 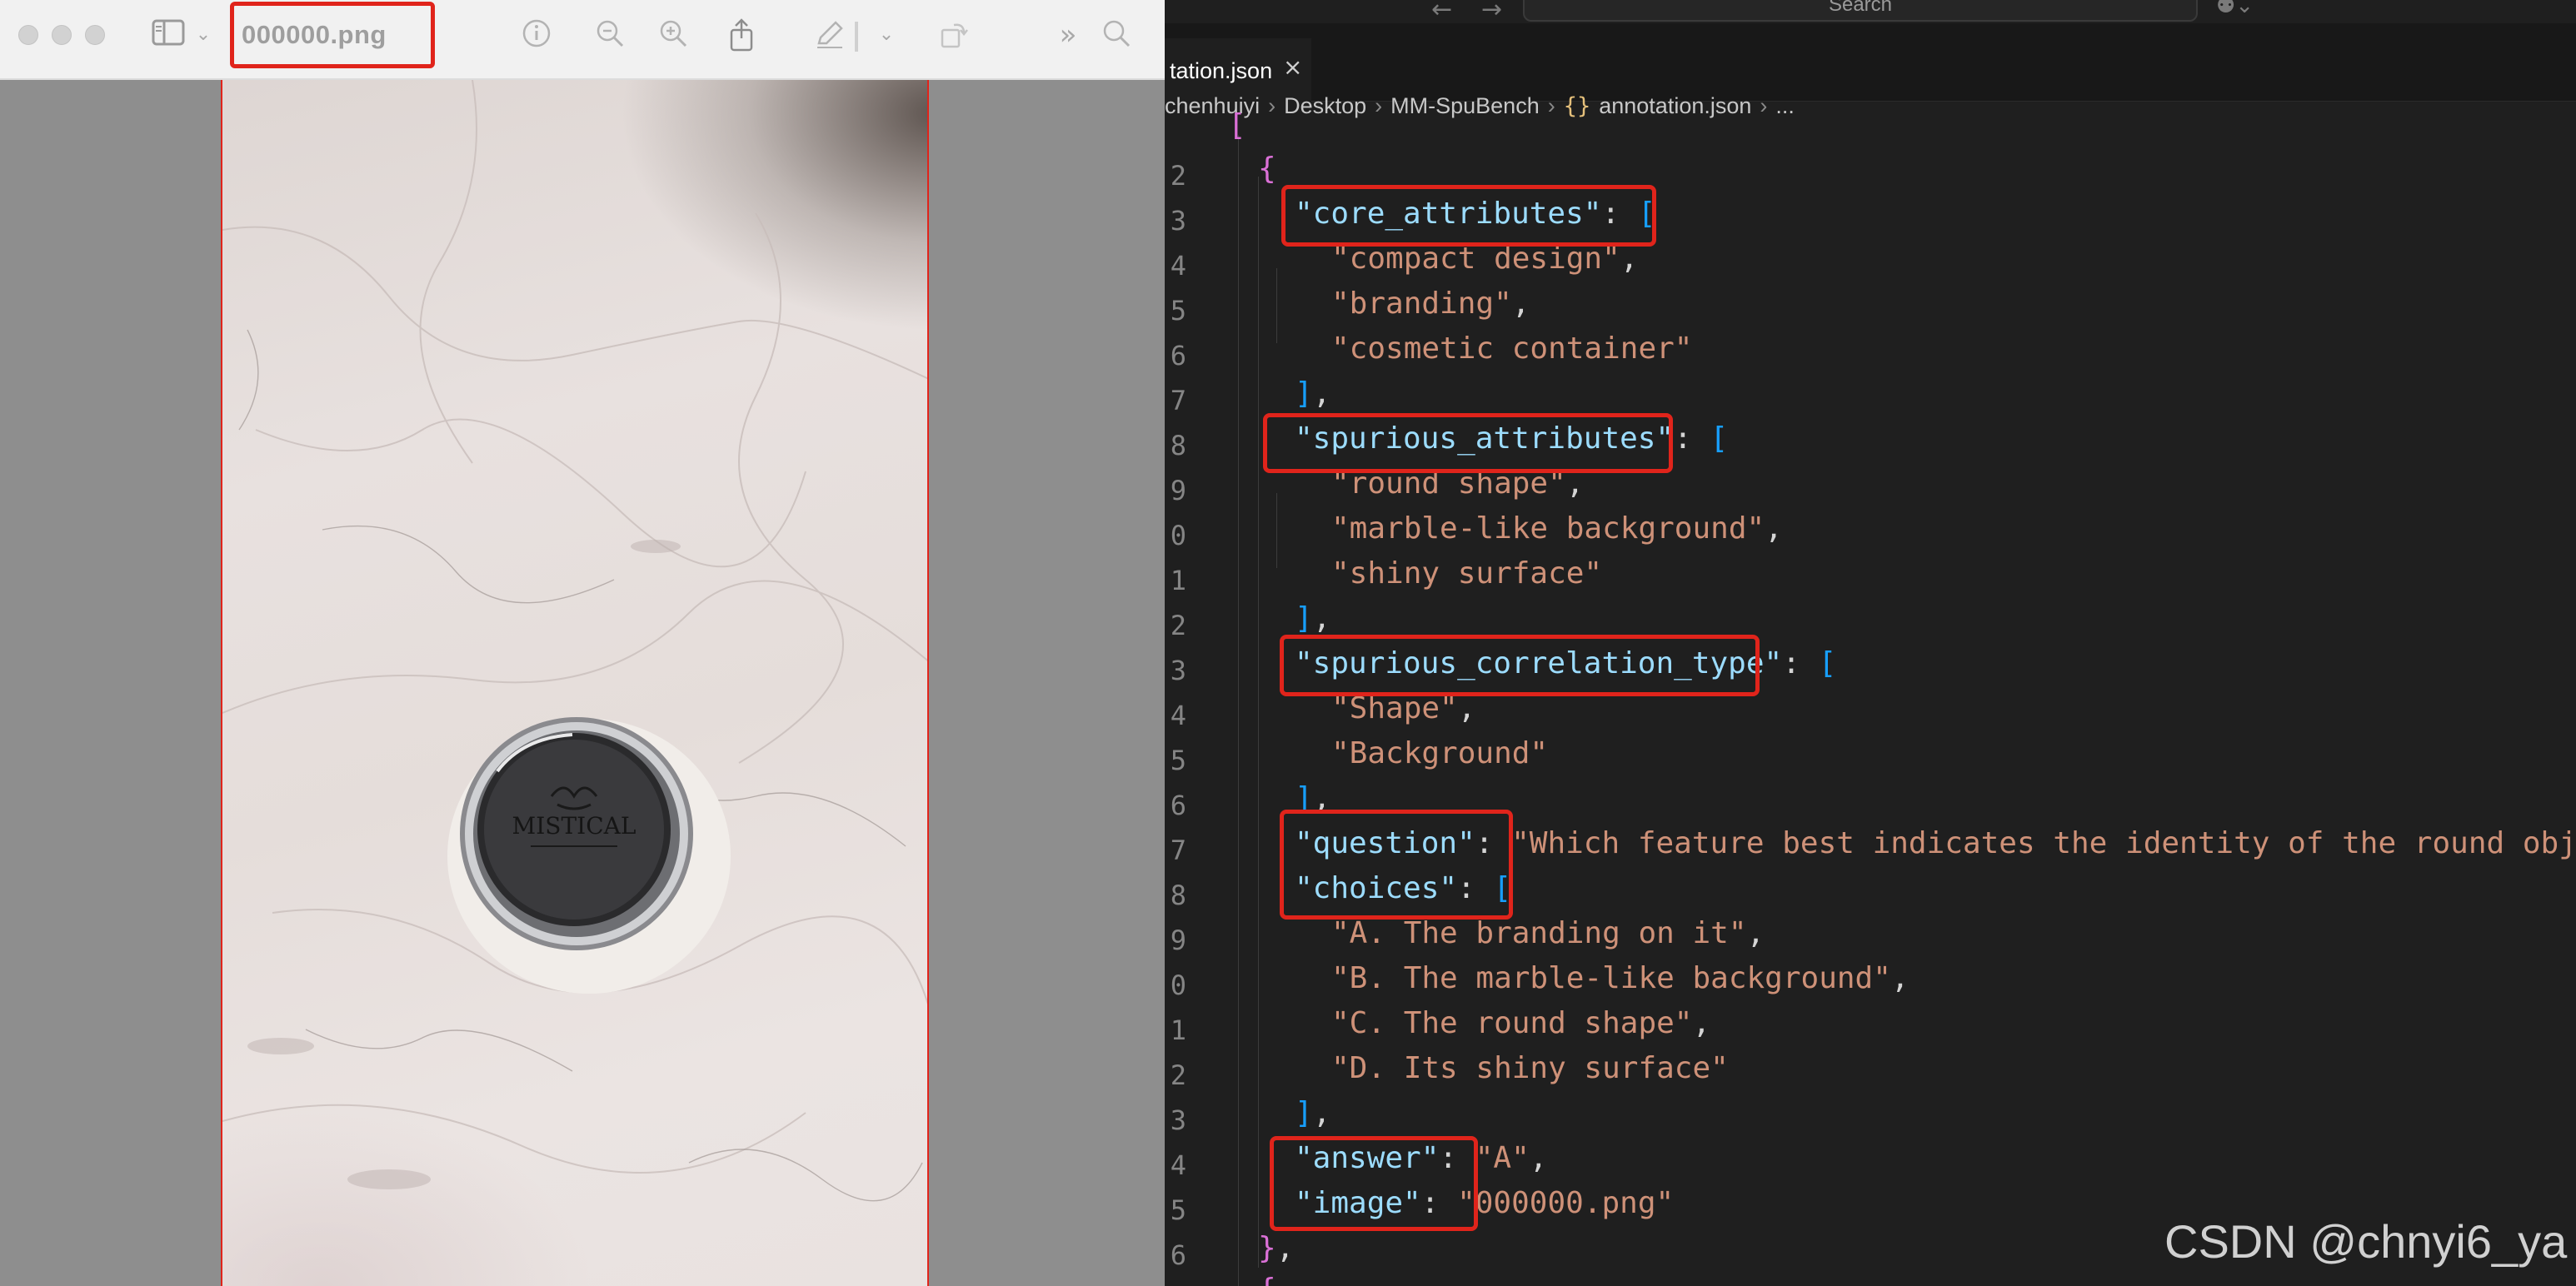 I want to click on watermark: CSDN @chnyi6_ya, so click(x=2366, y=1241).